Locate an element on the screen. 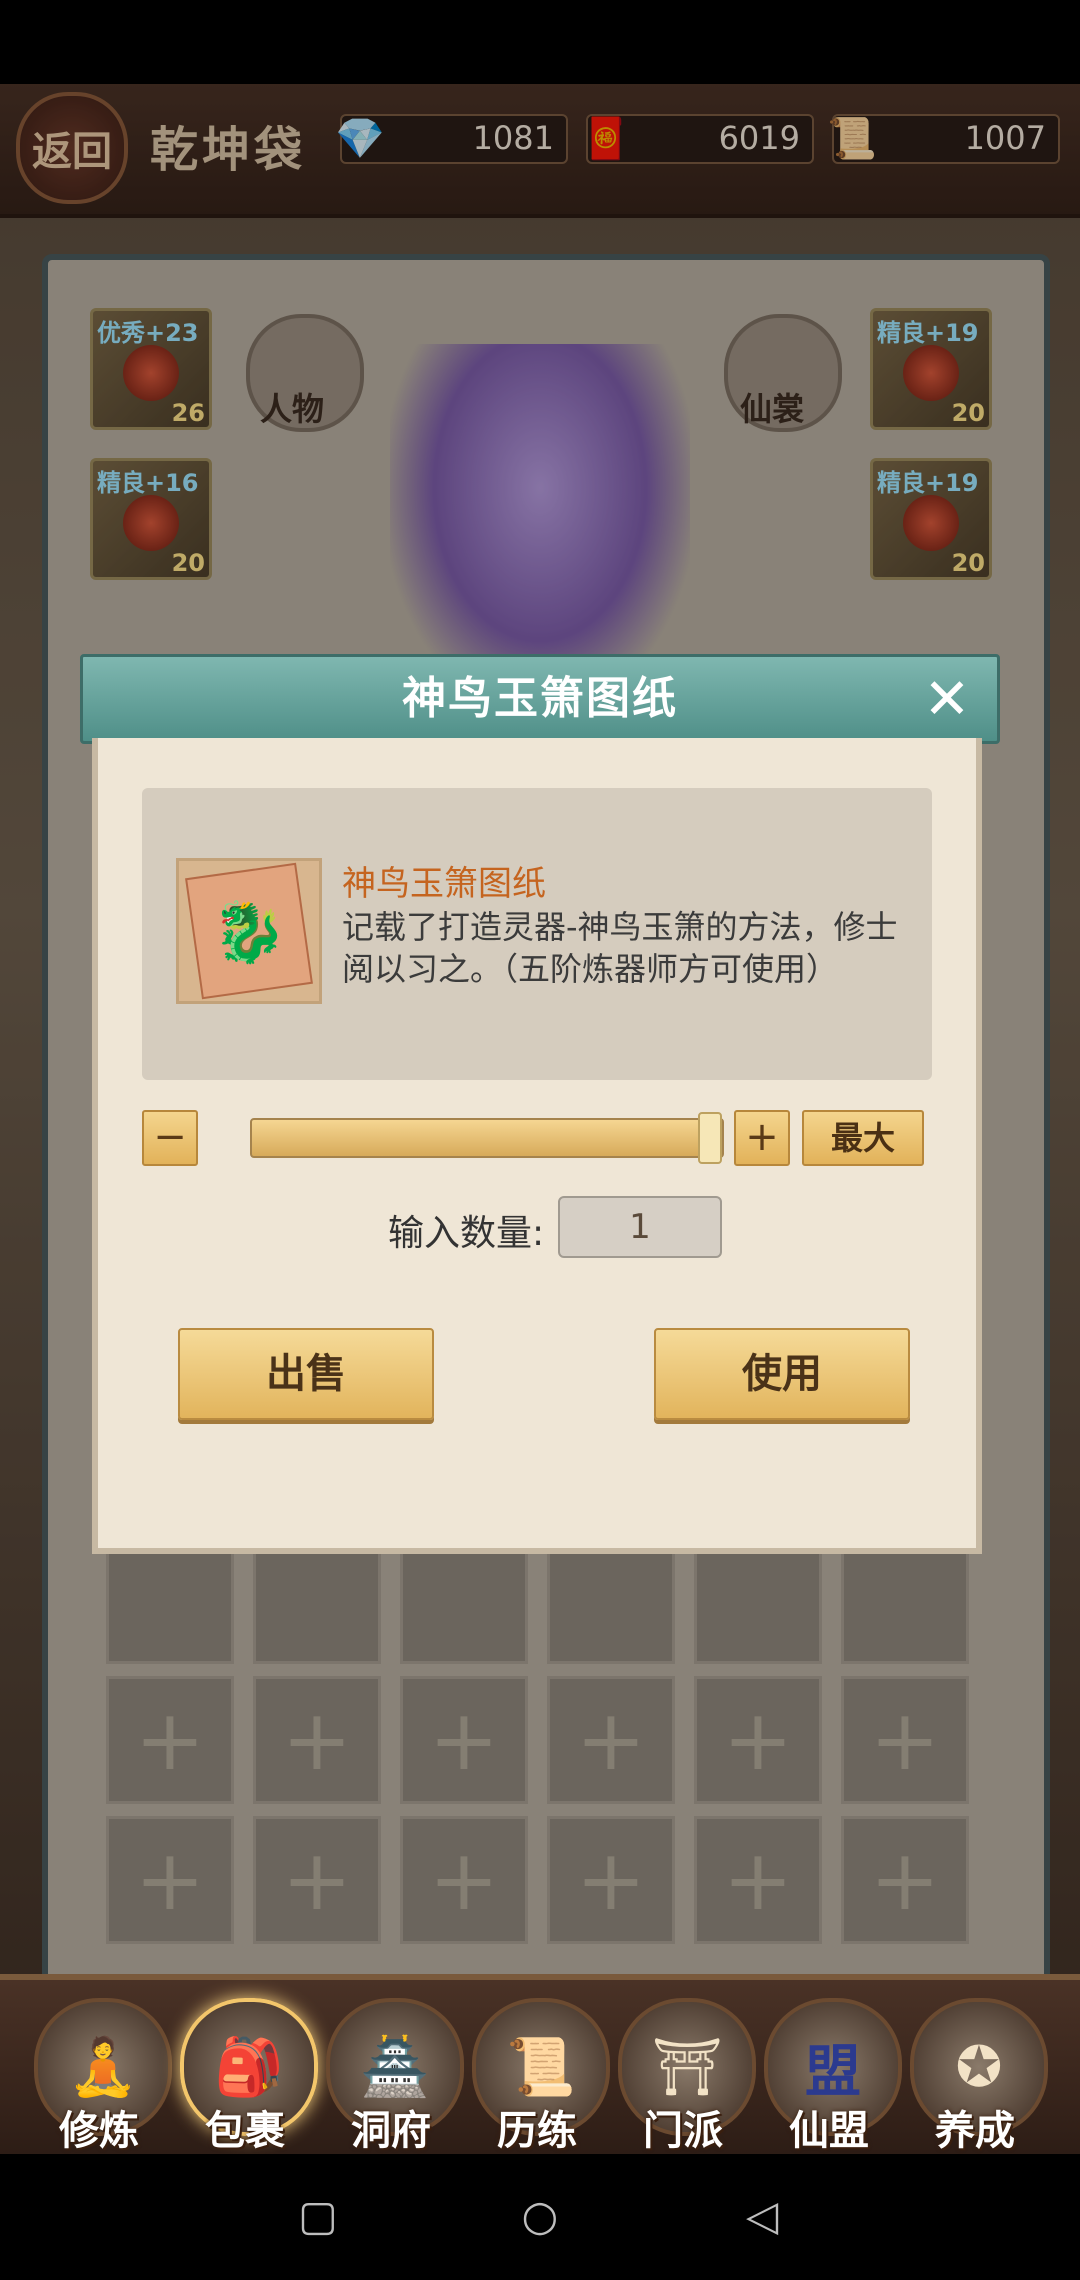 Image resolution: width=1080 pixels, height=2280 pixels. nav-training: 📜 历练 is located at coordinates (541, 2076).